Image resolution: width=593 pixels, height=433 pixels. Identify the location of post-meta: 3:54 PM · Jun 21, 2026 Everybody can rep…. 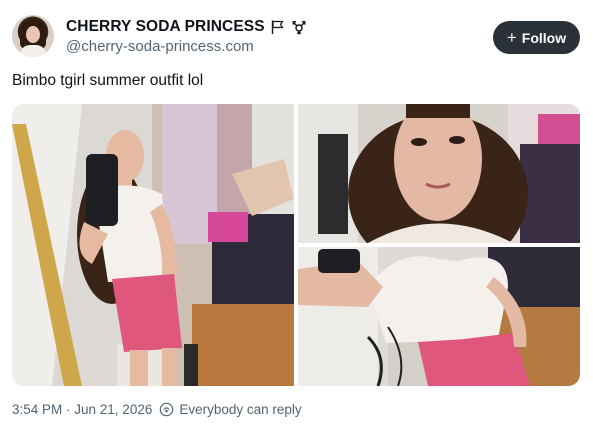
(157, 409).